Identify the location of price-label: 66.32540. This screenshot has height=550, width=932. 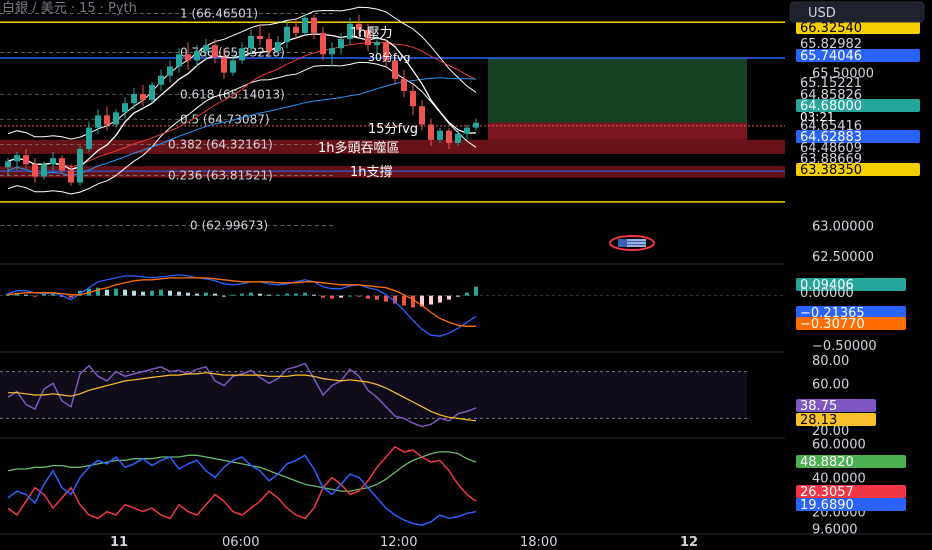
(831, 28).